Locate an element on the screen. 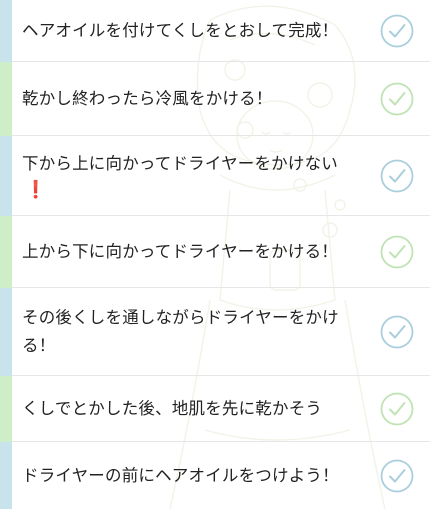 The height and width of the screenshot is (509, 430). item-label: 乾かし終わったら冷風をかける！ is located at coordinates (147, 98).